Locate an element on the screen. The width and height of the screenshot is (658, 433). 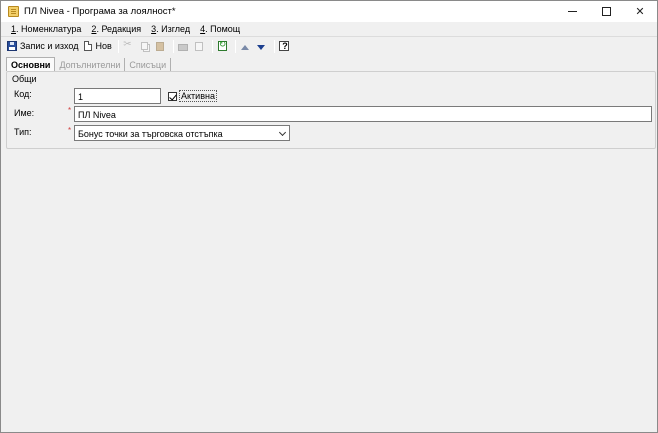
toolbar-print-group is located at coordinates (193, 46).